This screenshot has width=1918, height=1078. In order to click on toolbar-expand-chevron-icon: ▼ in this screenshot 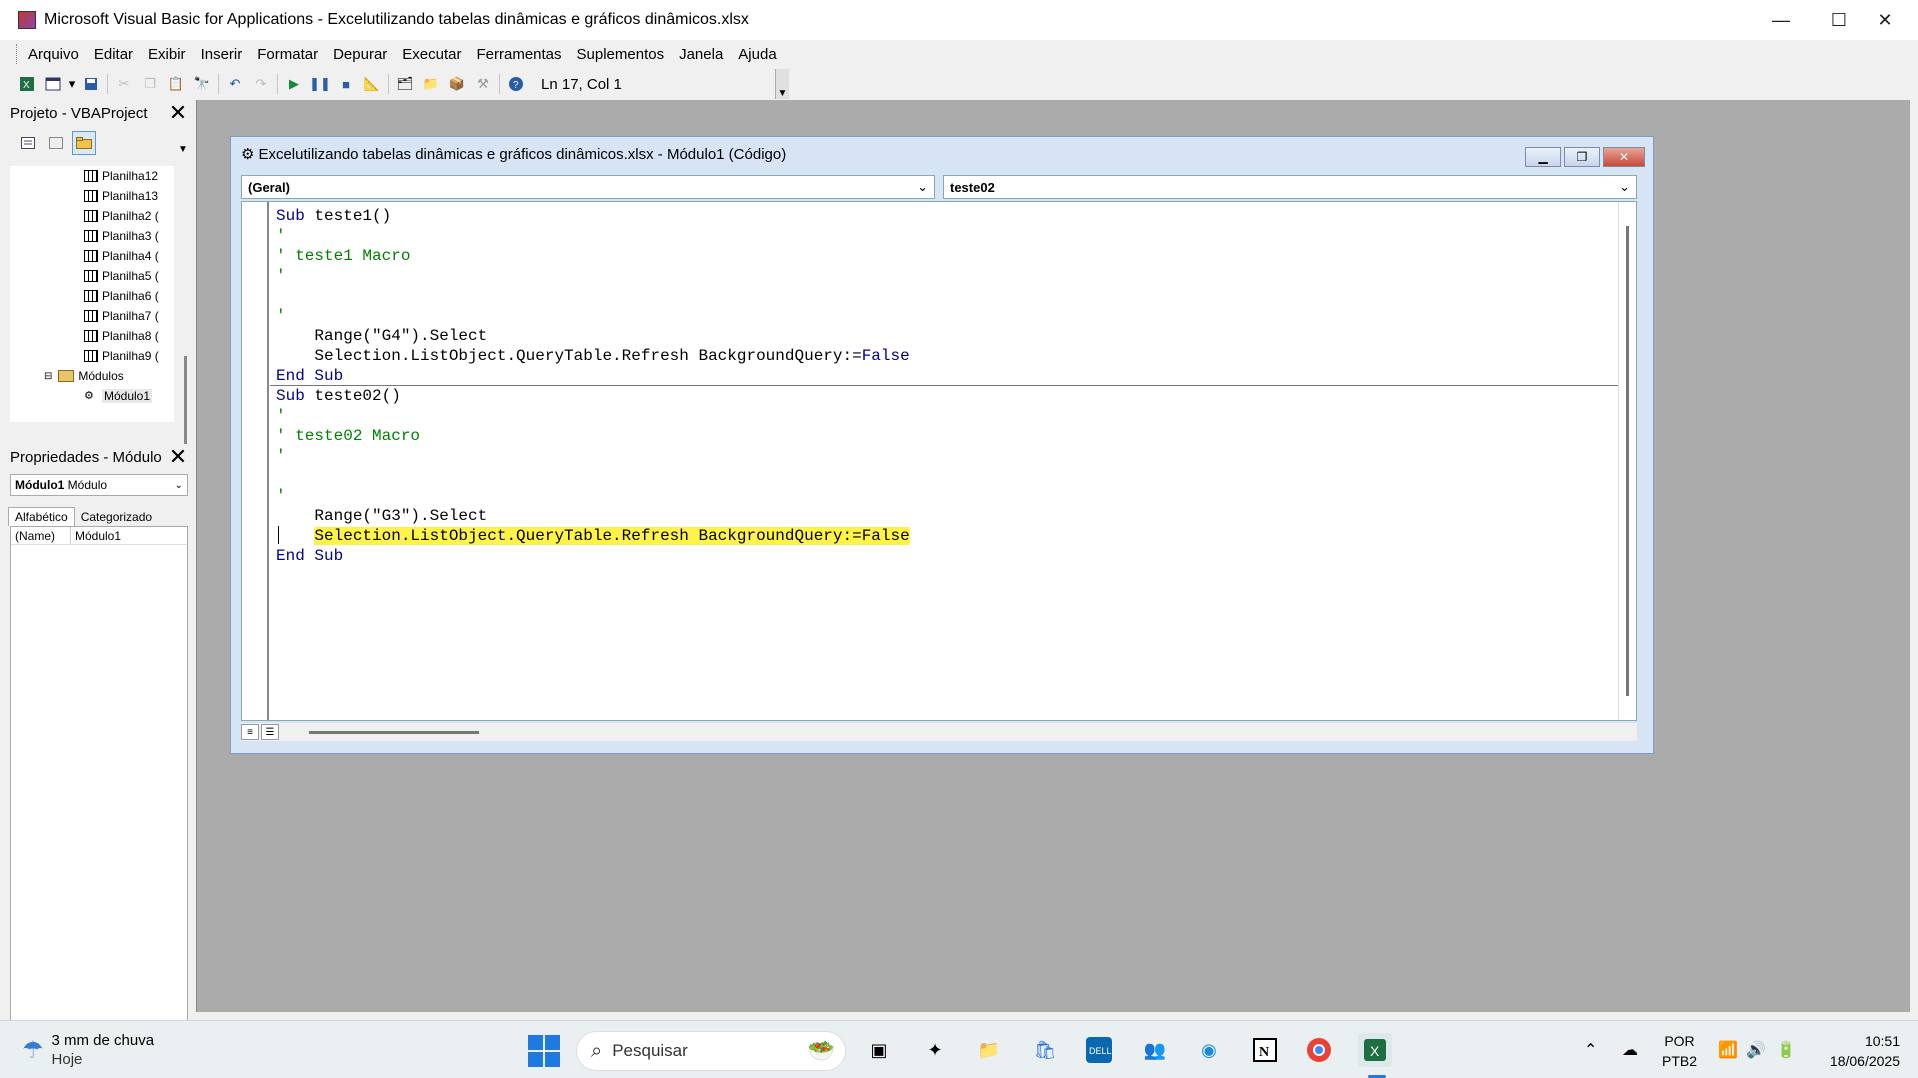, I will do `click(183, 147)`.